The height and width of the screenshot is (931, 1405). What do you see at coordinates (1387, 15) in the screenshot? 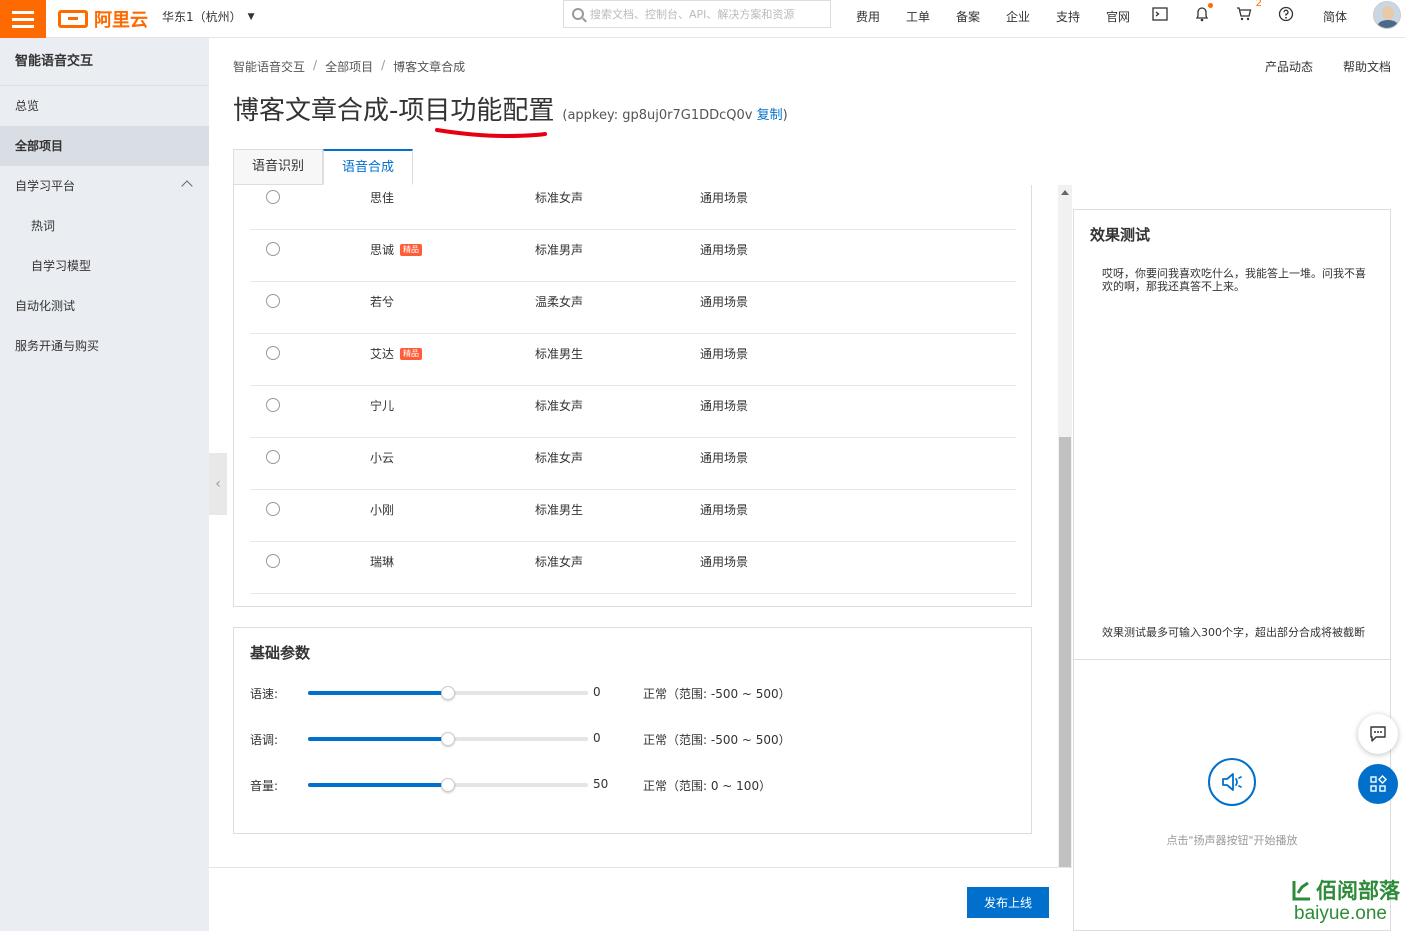
I see `avatar` at bounding box center [1387, 15].